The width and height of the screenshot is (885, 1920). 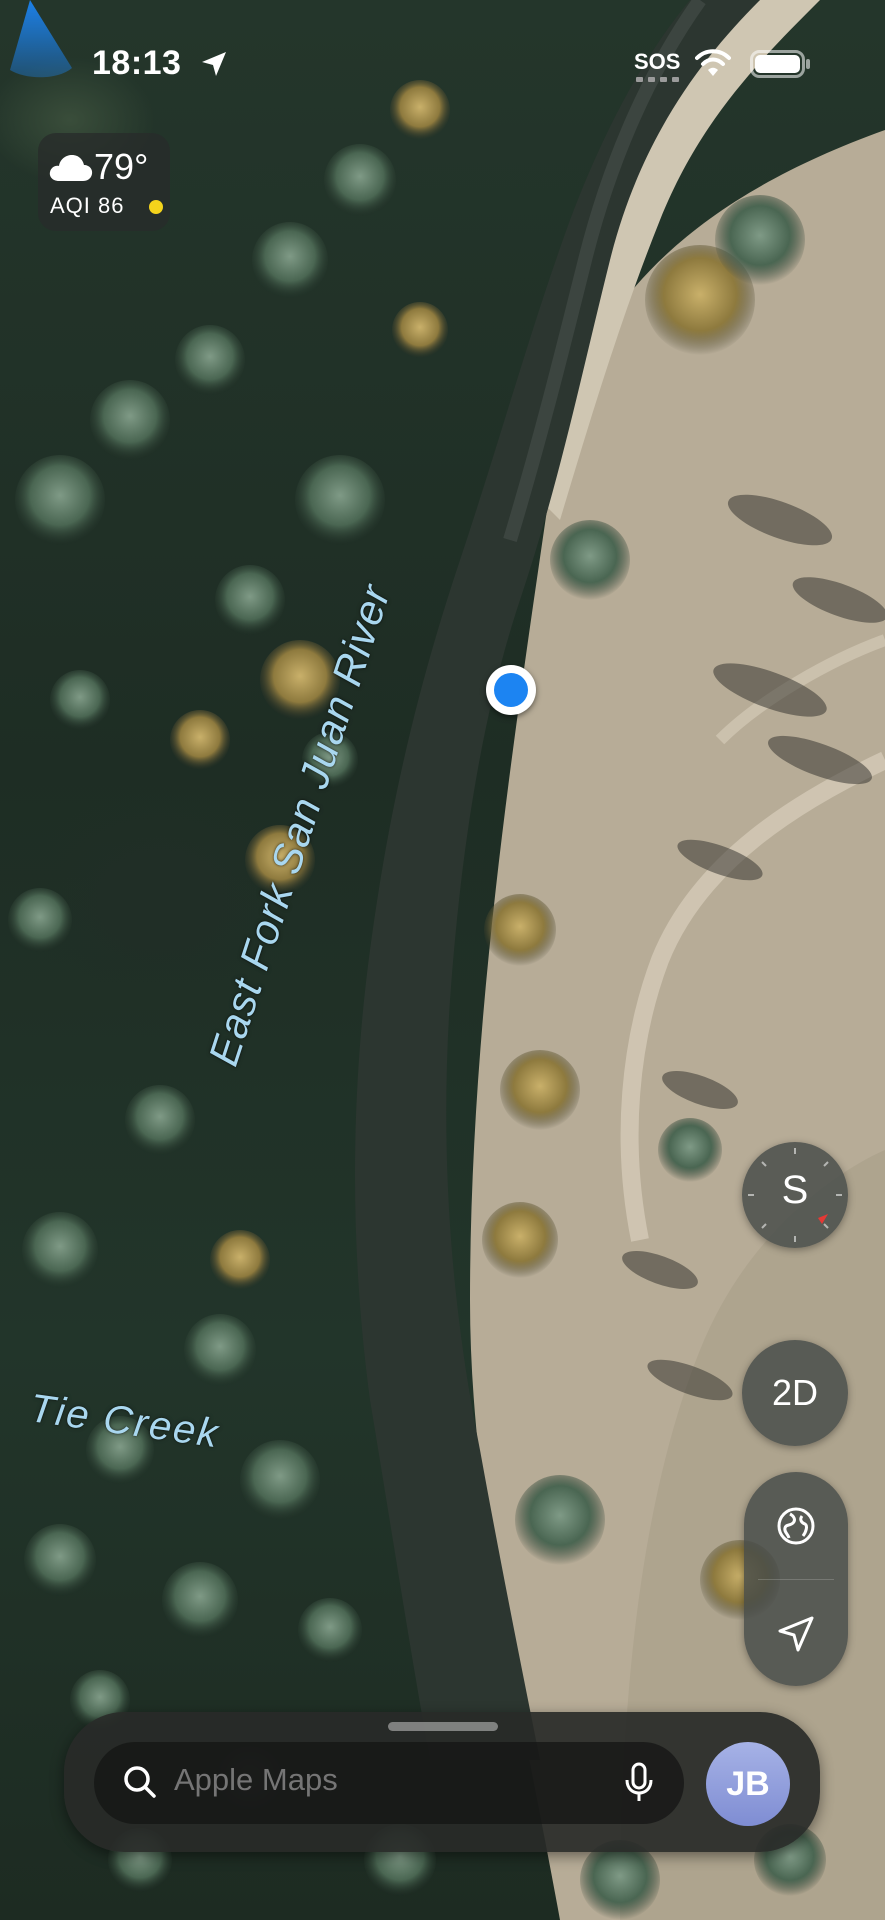 What do you see at coordinates (137, 63) in the screenshot?
I see `status-time: 18:13` at bounding box center [137, 63].